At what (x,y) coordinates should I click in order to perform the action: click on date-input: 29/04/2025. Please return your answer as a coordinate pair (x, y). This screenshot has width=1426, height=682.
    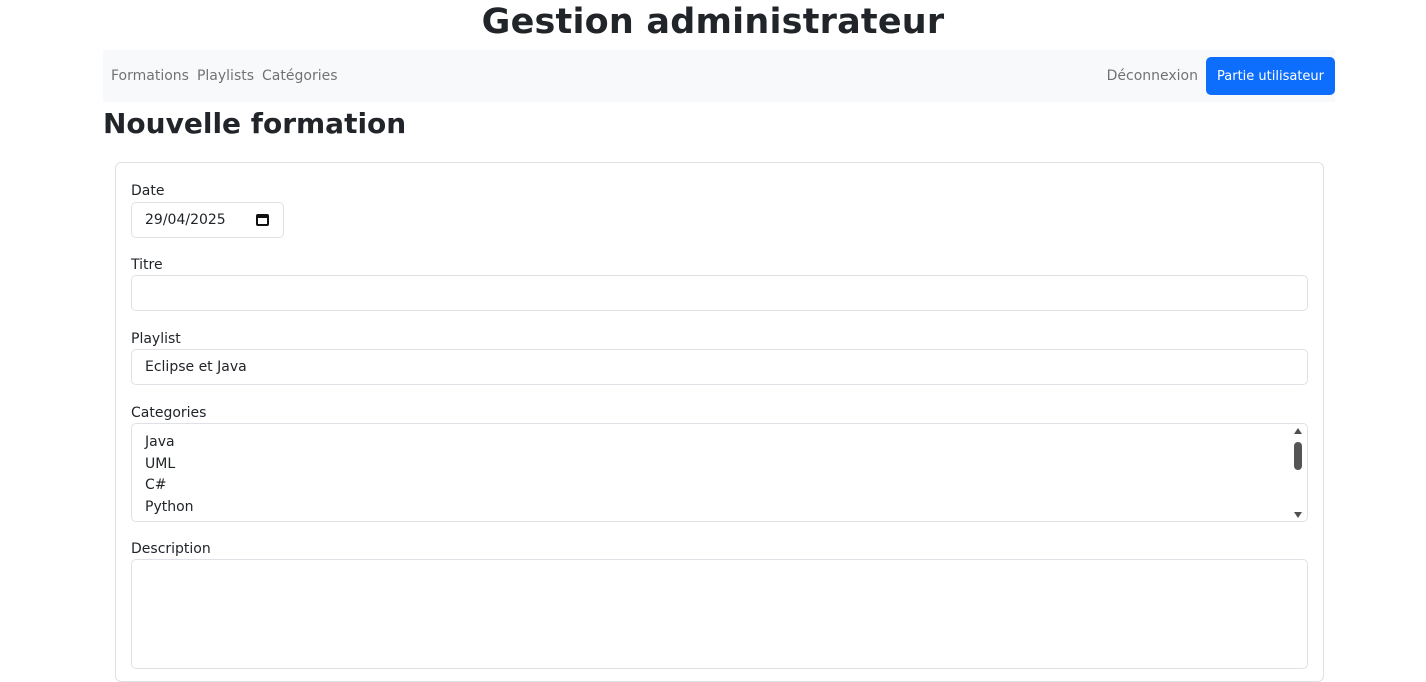
    Looking at the image, I should click on (207, 220).